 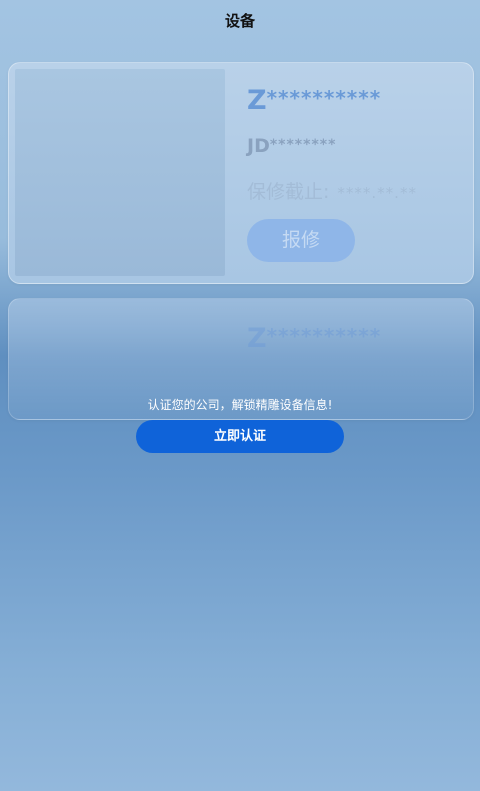 I want to click on device-code-masked: ********, so click(x=303, y=145).